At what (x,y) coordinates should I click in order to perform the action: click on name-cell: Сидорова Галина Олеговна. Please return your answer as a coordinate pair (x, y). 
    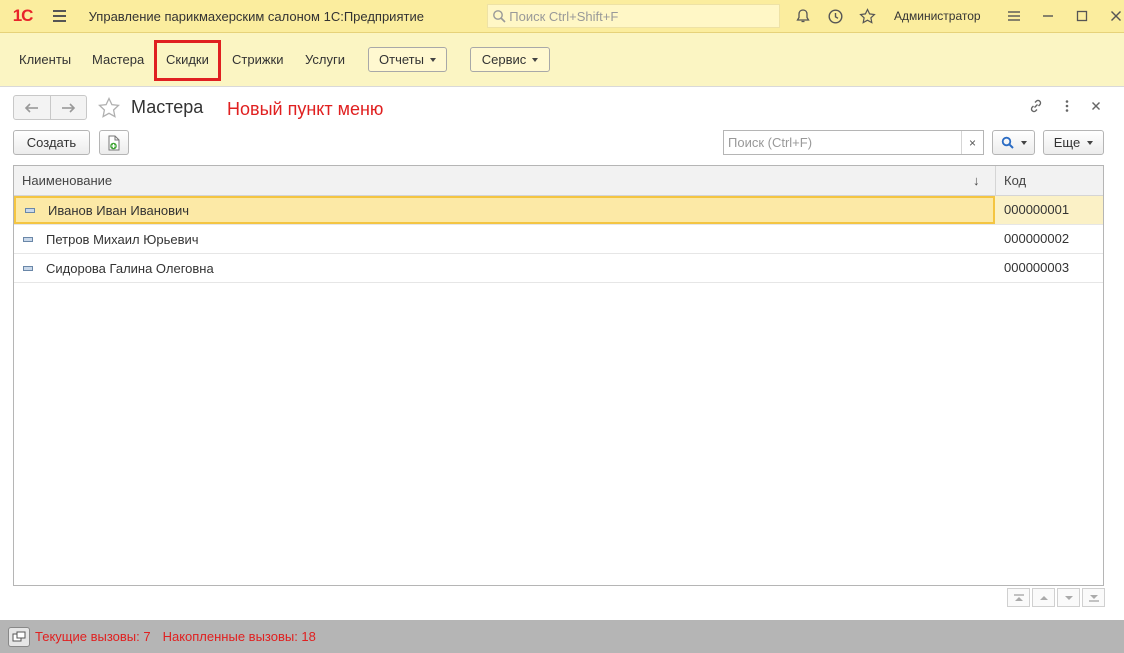
    Looking at the image, I should click on (504, 268).